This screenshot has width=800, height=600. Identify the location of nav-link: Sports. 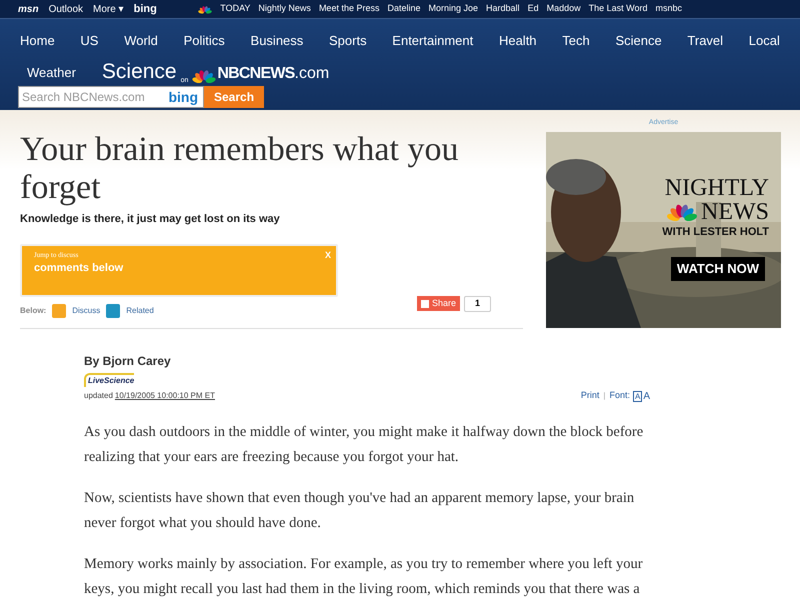
(348, 40).